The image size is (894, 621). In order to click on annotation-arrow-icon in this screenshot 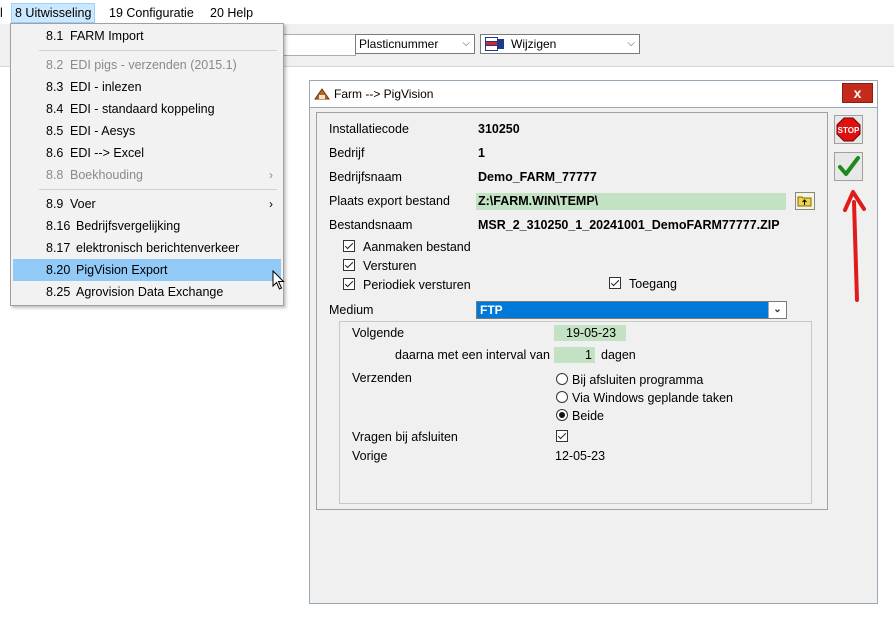, I will do `click(856, 247)`.